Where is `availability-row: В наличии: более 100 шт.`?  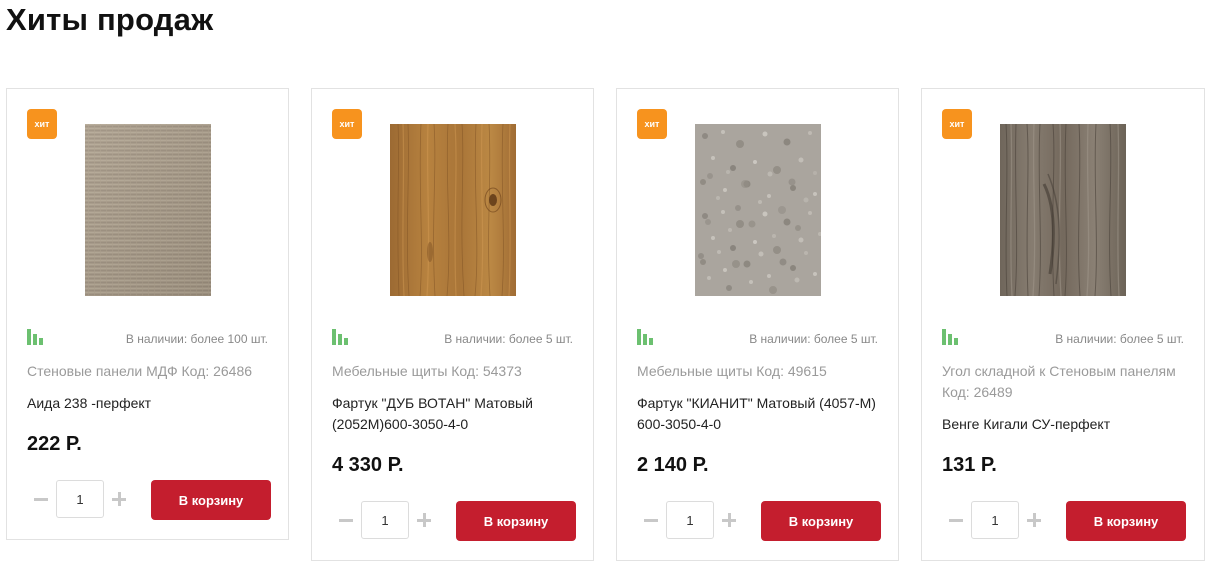
availability-row: В наличии: более 100 шт. is located at coordinates (147, 338).